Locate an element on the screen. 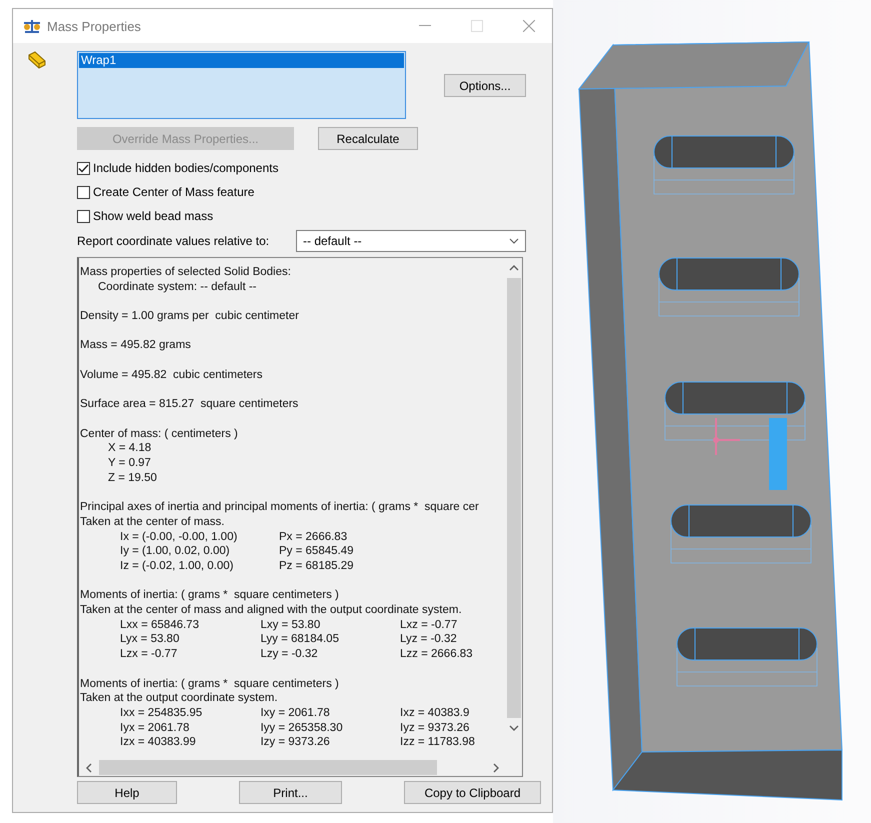 This screenshot has height=823, width=871. report-line: Volume = 495.82 cubic centimeters is located at coordinates (172, 375).